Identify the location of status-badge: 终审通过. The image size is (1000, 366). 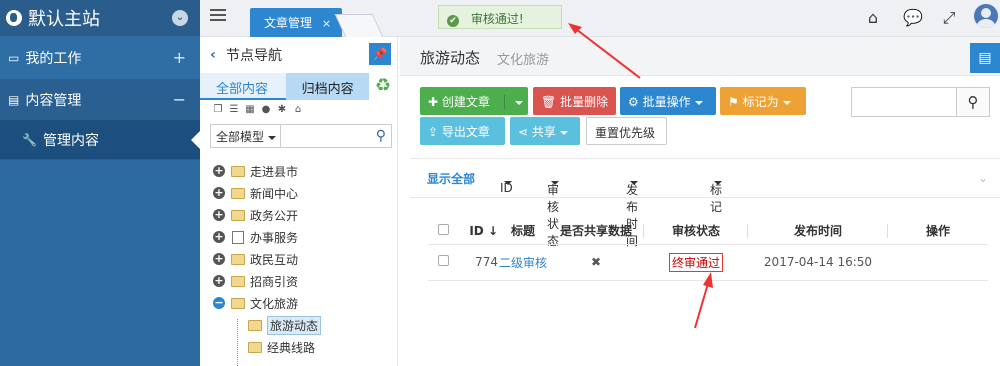
(695, 262).